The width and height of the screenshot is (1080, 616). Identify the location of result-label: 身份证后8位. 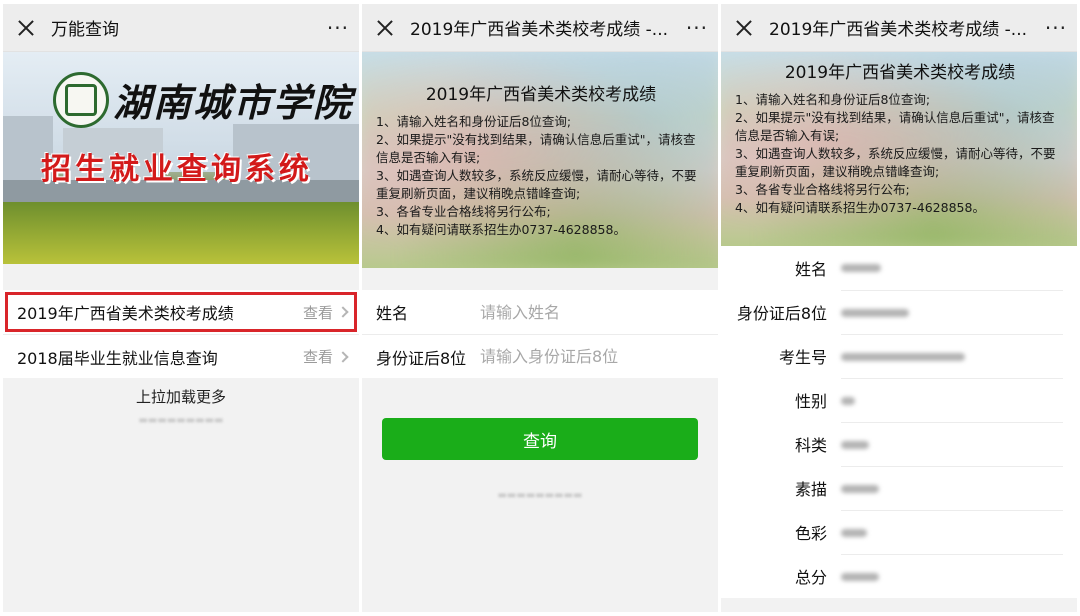
(781, 313).